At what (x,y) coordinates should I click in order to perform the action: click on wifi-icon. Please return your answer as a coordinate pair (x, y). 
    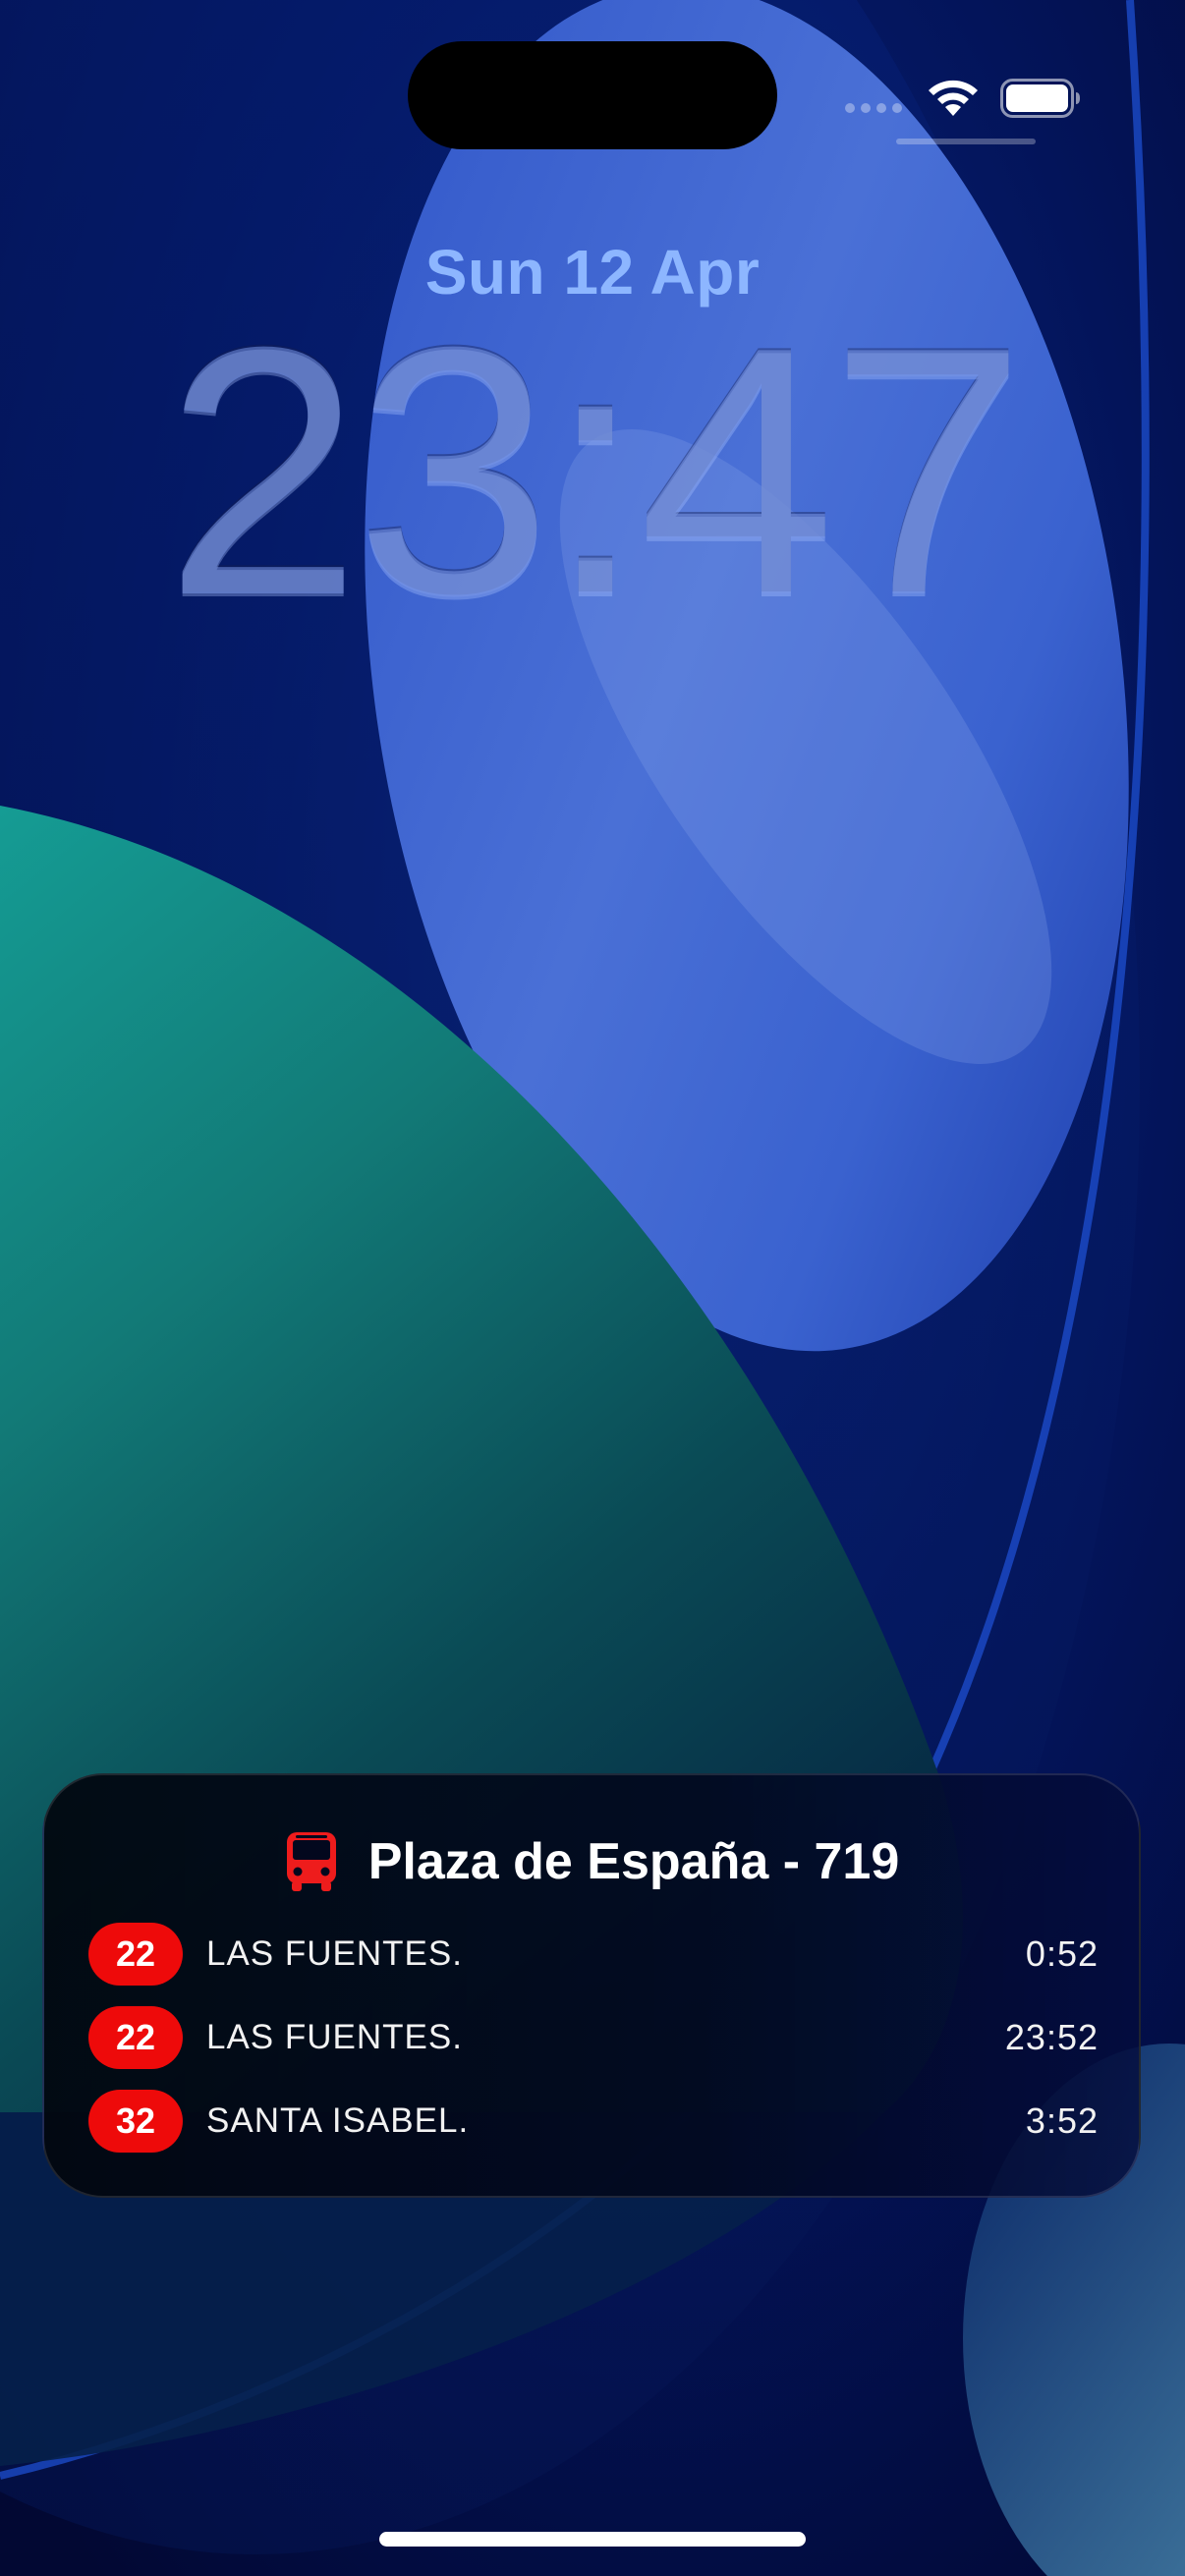
    Looking at the image, I should click on (954, 98).